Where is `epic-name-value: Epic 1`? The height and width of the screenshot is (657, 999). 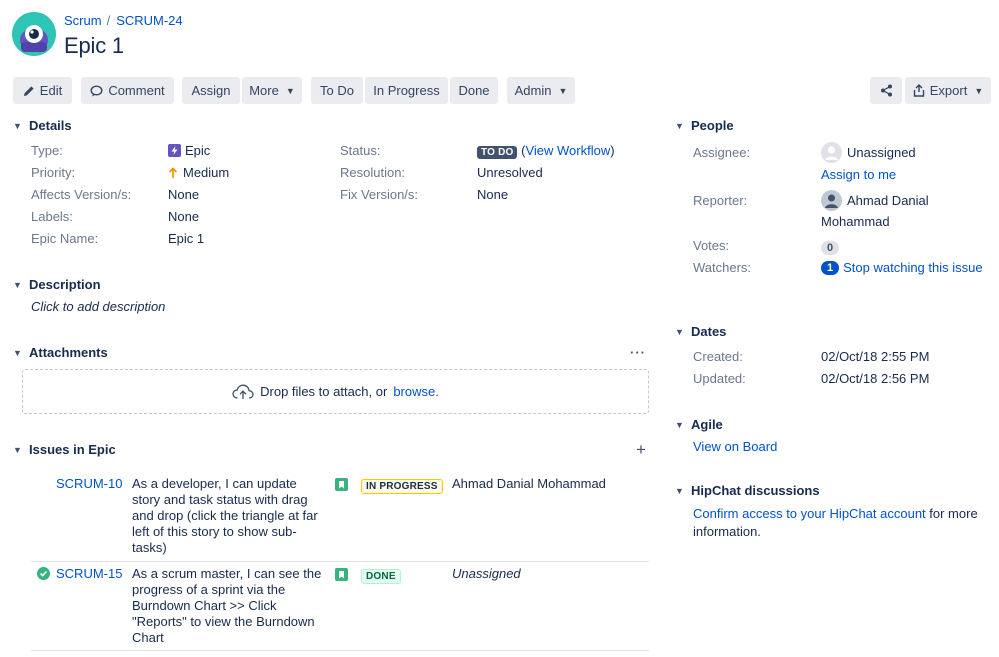
epic-name-value: Epic 1 is located at coordinates (186, 238).